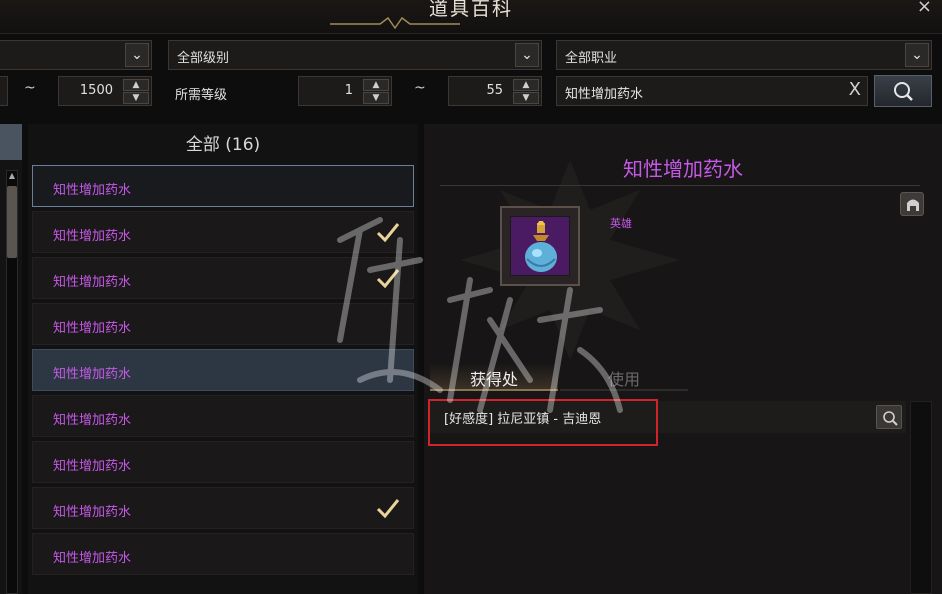  What do you see at coordinates (494, 377) in the screenshot?
I see `tab-obtain: 获得处` at bounding box center [494, 377].